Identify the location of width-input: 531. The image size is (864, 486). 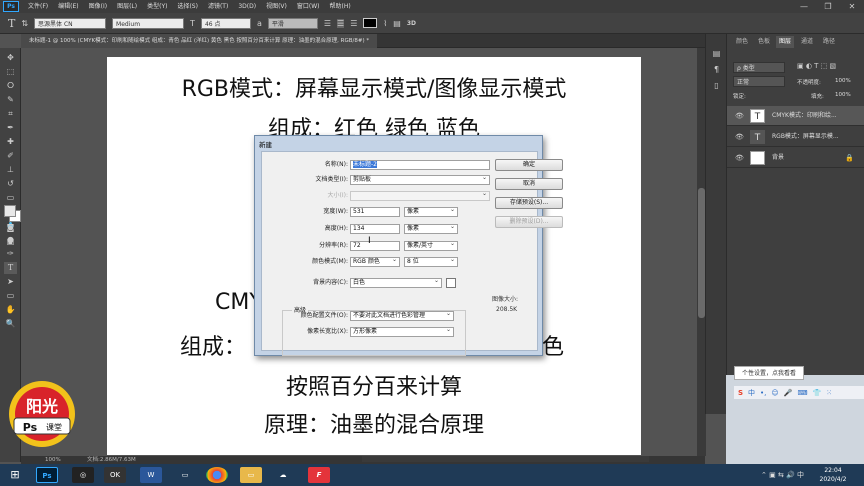
(375, 212).